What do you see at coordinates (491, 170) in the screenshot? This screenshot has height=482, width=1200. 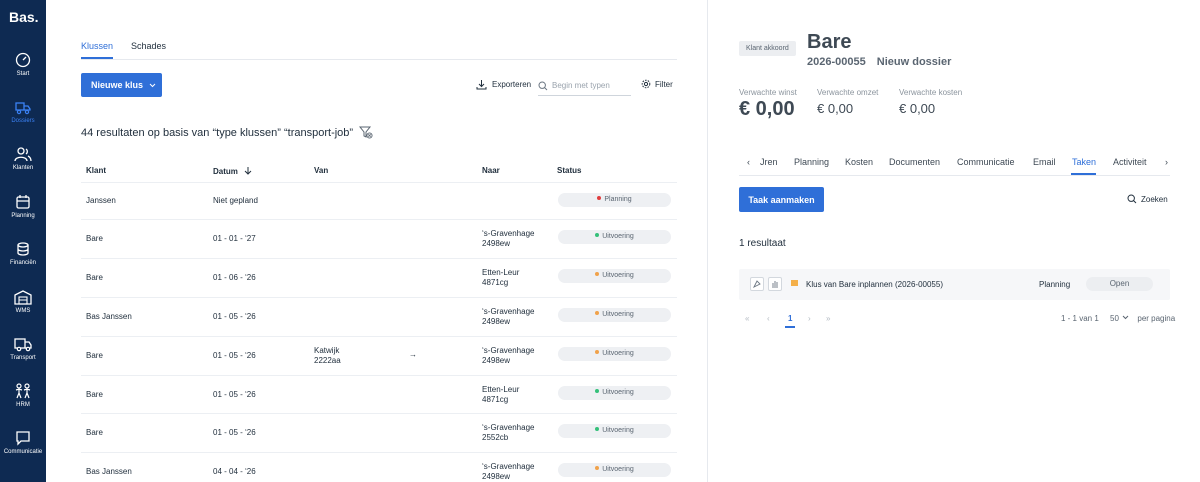 I see `column-header-naar: Naar` at bounding box center [491, 170].